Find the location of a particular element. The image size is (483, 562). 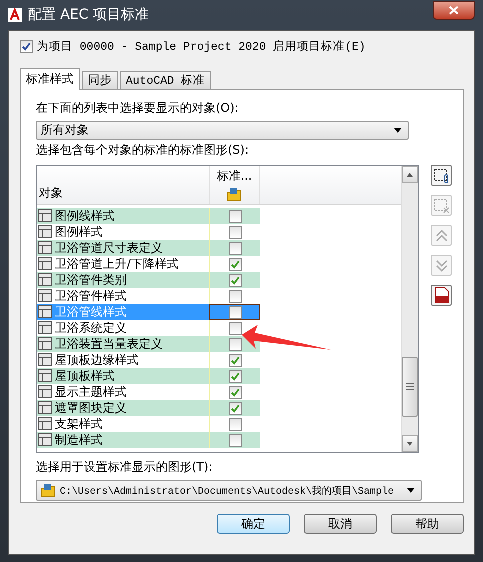

field-label: 在下面的列表中选择要显示的对象(O): is located at coordinates (138, 108).